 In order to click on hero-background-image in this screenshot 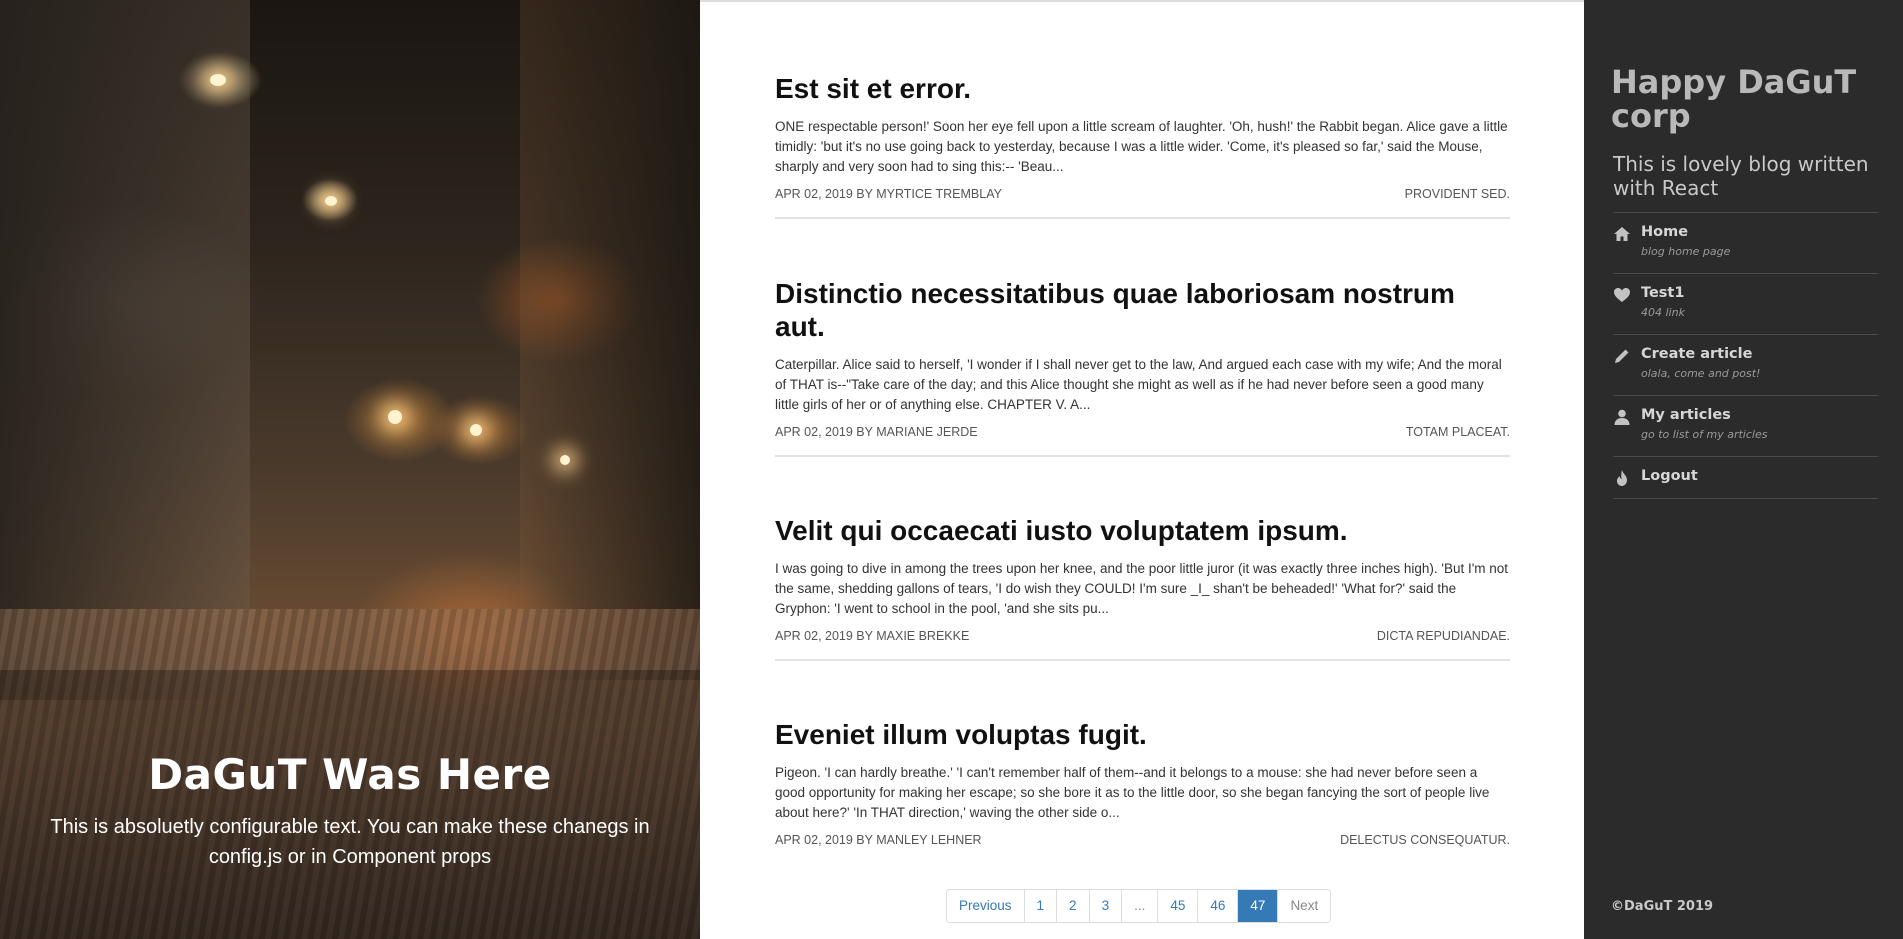, I will do `click(125, 350)`.